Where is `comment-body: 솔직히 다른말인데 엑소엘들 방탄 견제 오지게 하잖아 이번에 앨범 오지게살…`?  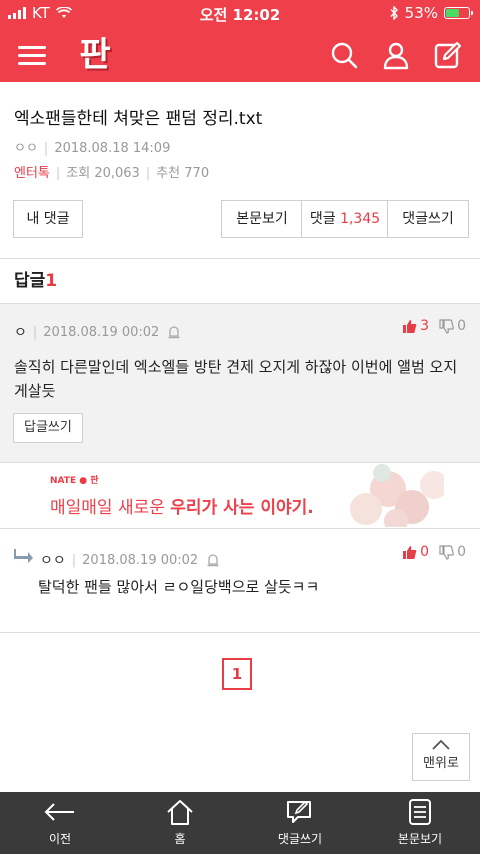 comment-body: 솔직히 다른말인데 엑소엘들 방탄 견제 오지게 하잖아 이번에 앨범 오지게살… is located at coordinates (236, 379).